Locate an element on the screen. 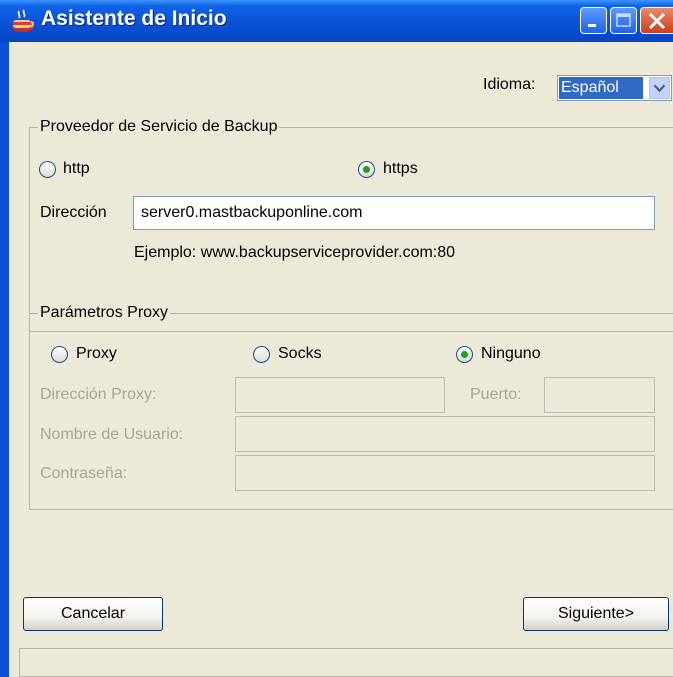  http-radio is located at coordinates (47, 169).